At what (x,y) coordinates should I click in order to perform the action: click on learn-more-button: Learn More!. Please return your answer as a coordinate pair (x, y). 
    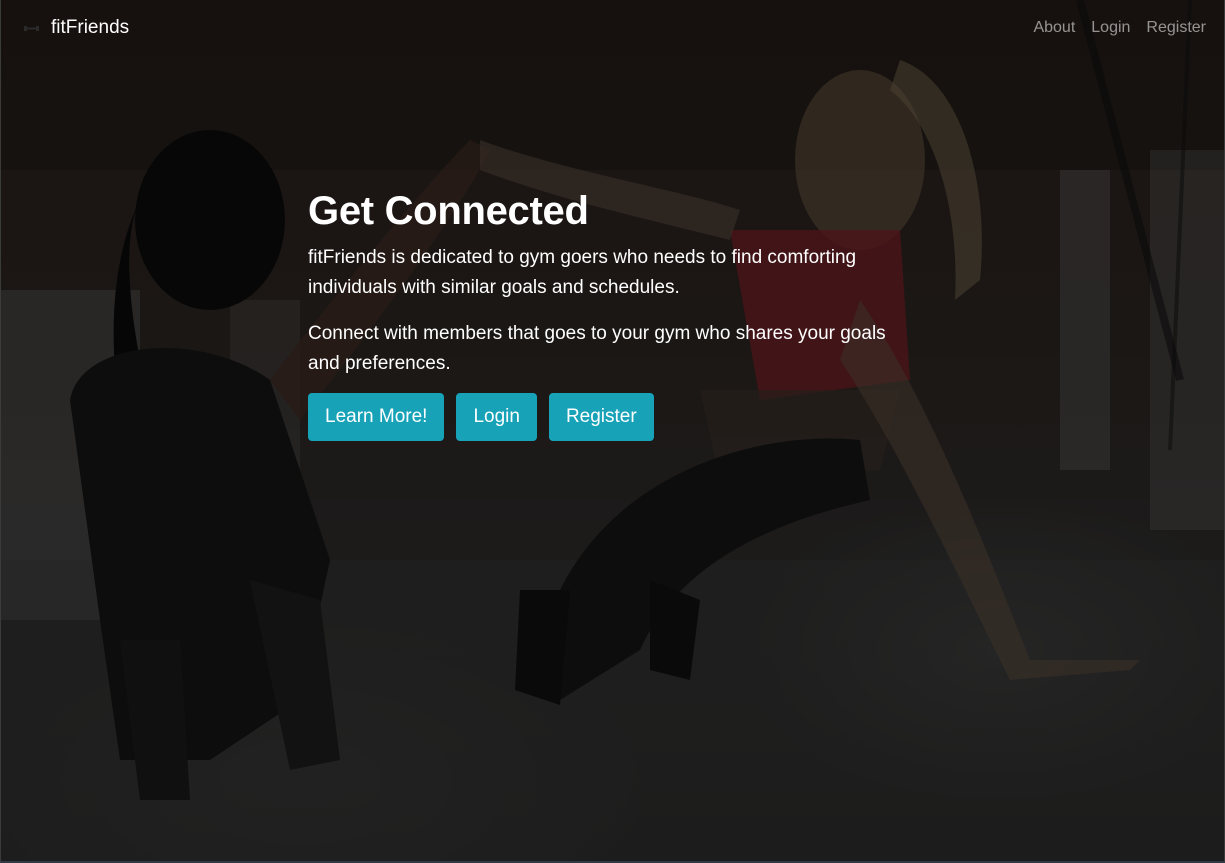
    Looking at the image, I should click on (376, 417).